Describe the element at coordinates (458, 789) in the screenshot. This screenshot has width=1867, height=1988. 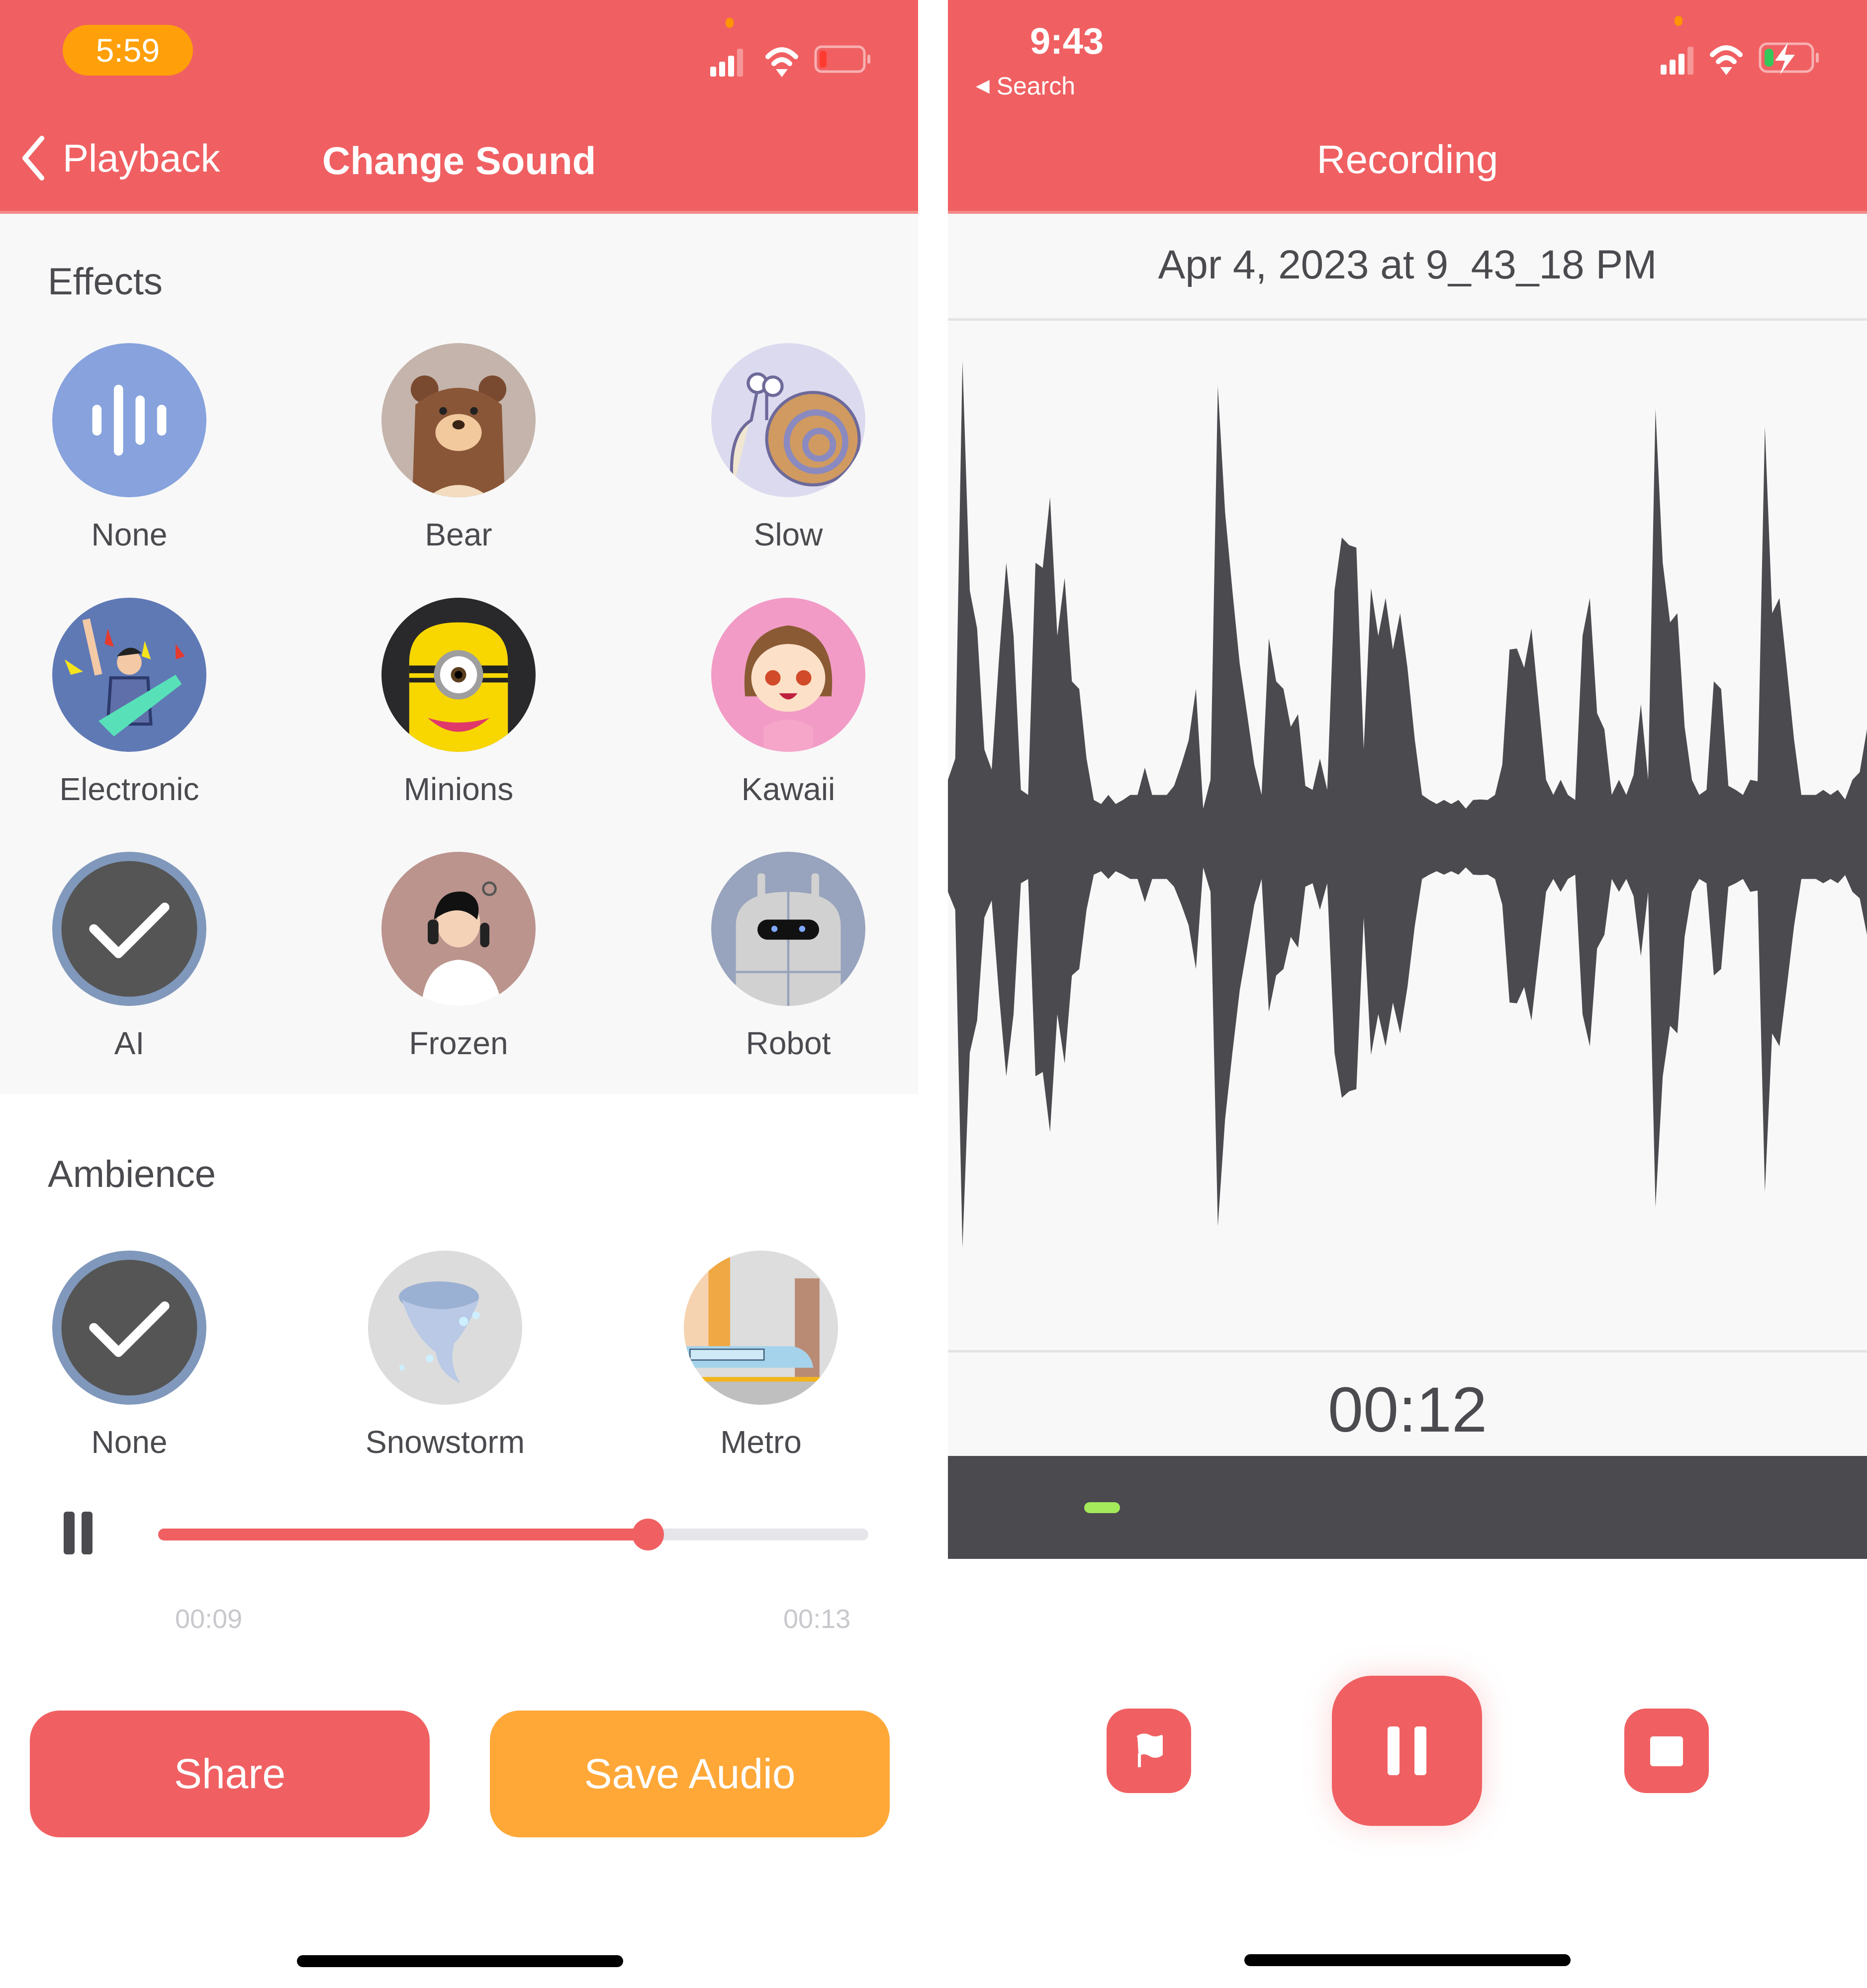
I see `effect-label: Minions` at that location.